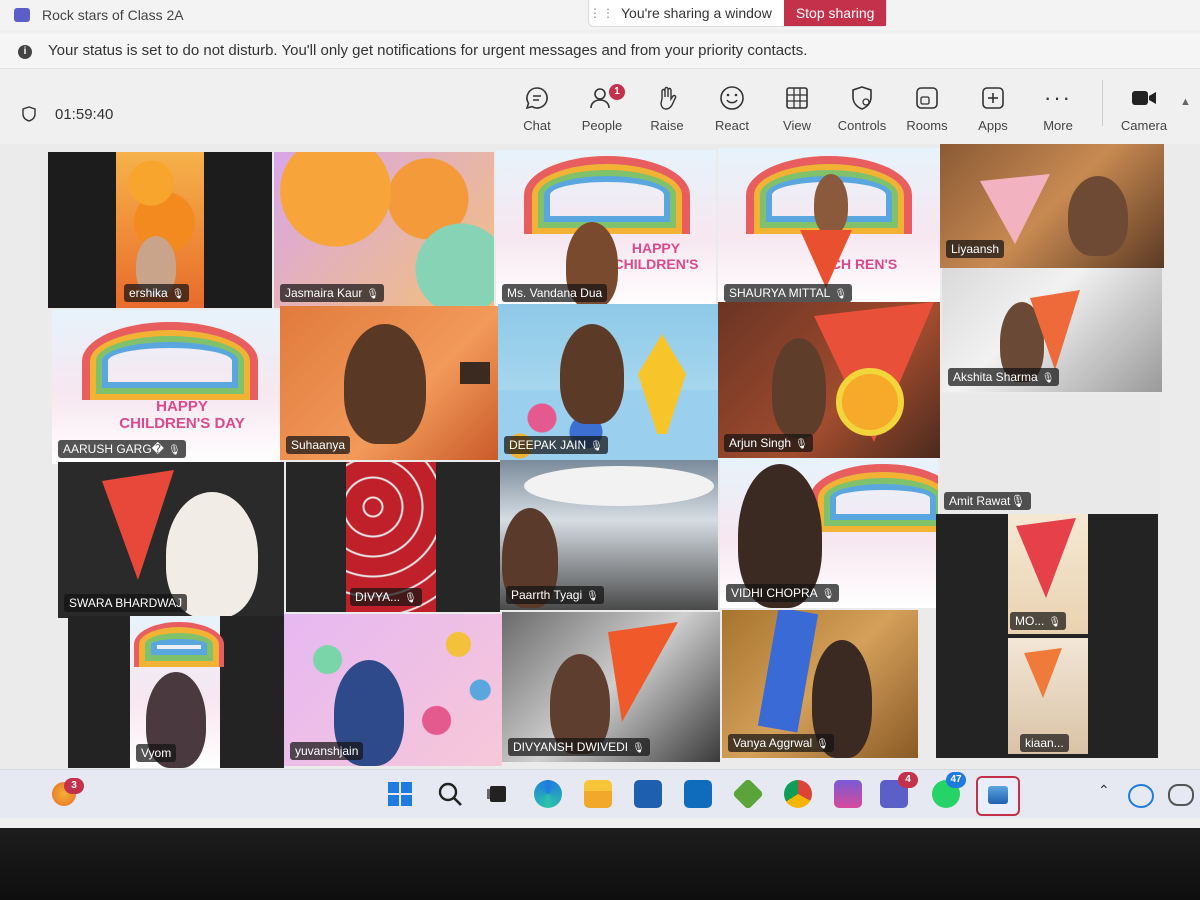  What do you see at coordinates (84, 114) in the screenshot?
I see `meeting-timer: 01:59:40` at bounding box center [84, 114].